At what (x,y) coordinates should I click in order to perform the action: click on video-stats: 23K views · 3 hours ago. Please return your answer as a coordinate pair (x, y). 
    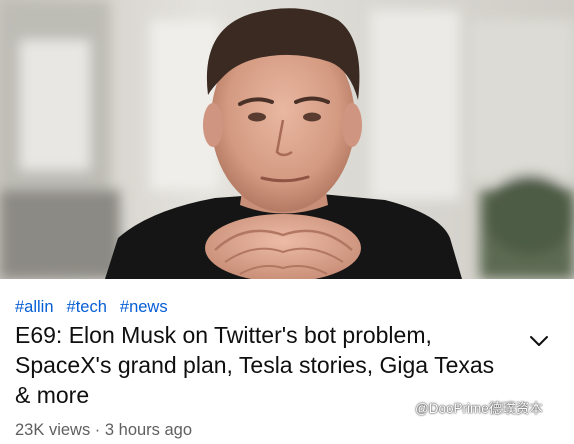
    Looking at the image, I should click on (103, 430).